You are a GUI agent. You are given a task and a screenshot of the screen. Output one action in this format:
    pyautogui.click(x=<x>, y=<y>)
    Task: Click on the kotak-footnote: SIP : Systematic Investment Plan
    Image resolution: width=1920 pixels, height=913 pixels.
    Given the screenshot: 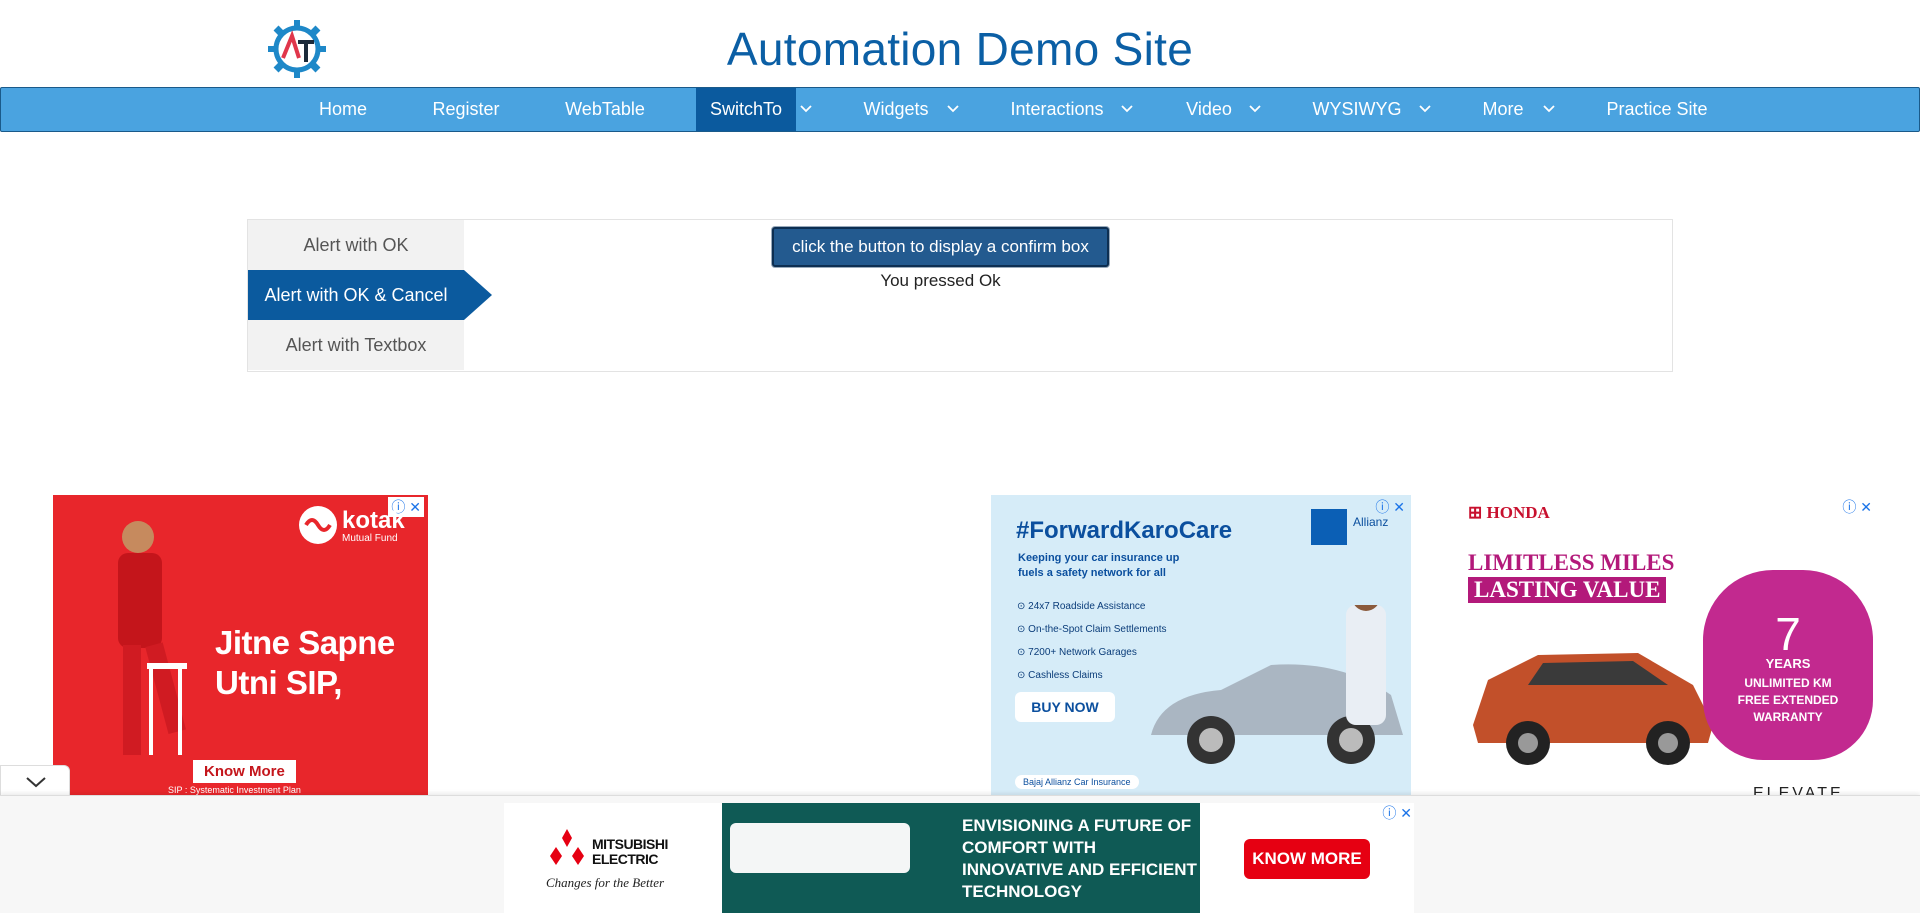 What is the action you would take?
    pyautogui.click(x=234, y=790)
    